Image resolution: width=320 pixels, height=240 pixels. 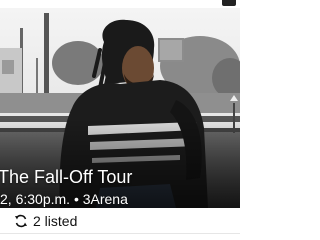 What do you see at coordinates (35, 199) in the screenshot?
I see `event-date-time: 2, 6:30p.m.` at bounding box center [35, 199].